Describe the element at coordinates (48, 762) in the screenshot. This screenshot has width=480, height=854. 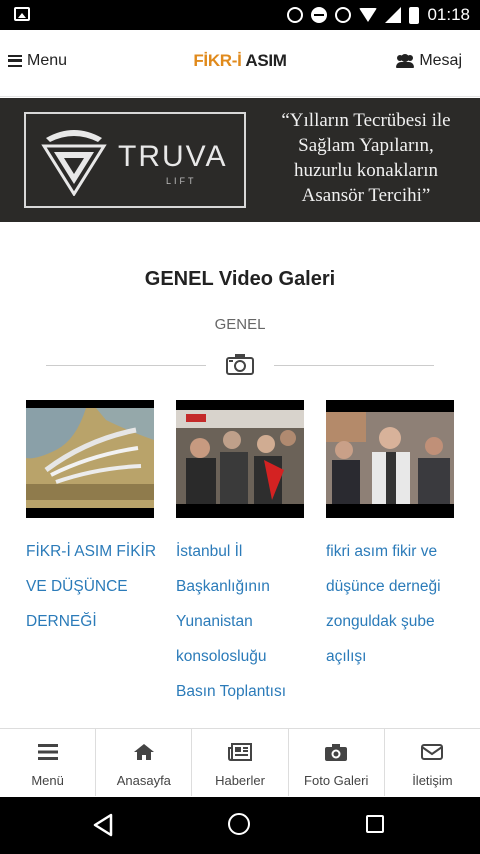
I see `nav-menu: Menü` at that location.